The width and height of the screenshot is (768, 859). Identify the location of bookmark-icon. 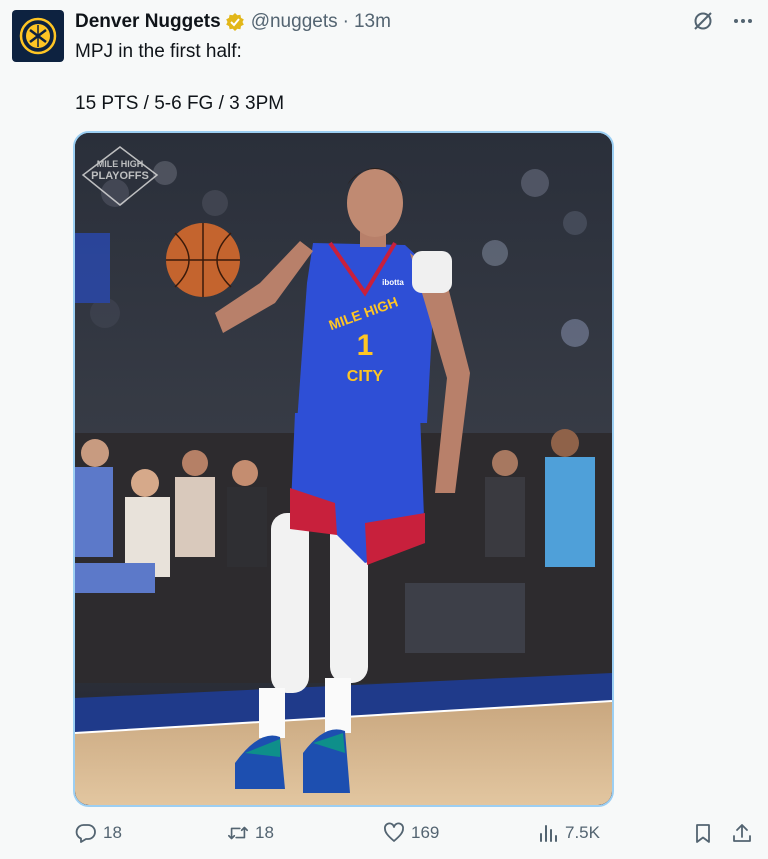
(703, 833).